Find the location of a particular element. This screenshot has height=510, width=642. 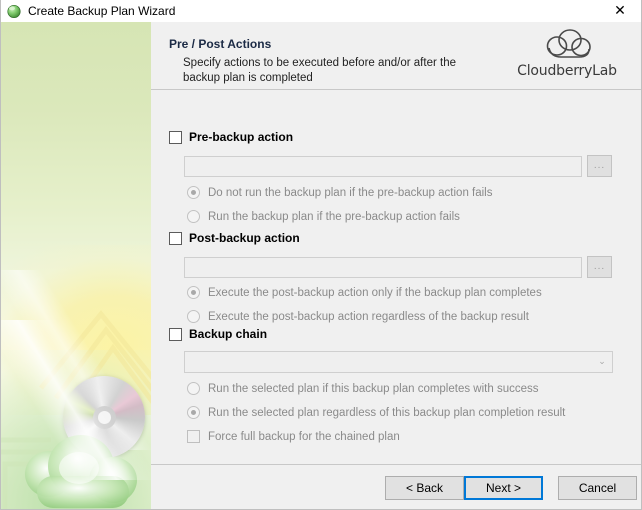

green-cloud-graphic is located at coordinates (82, 467).